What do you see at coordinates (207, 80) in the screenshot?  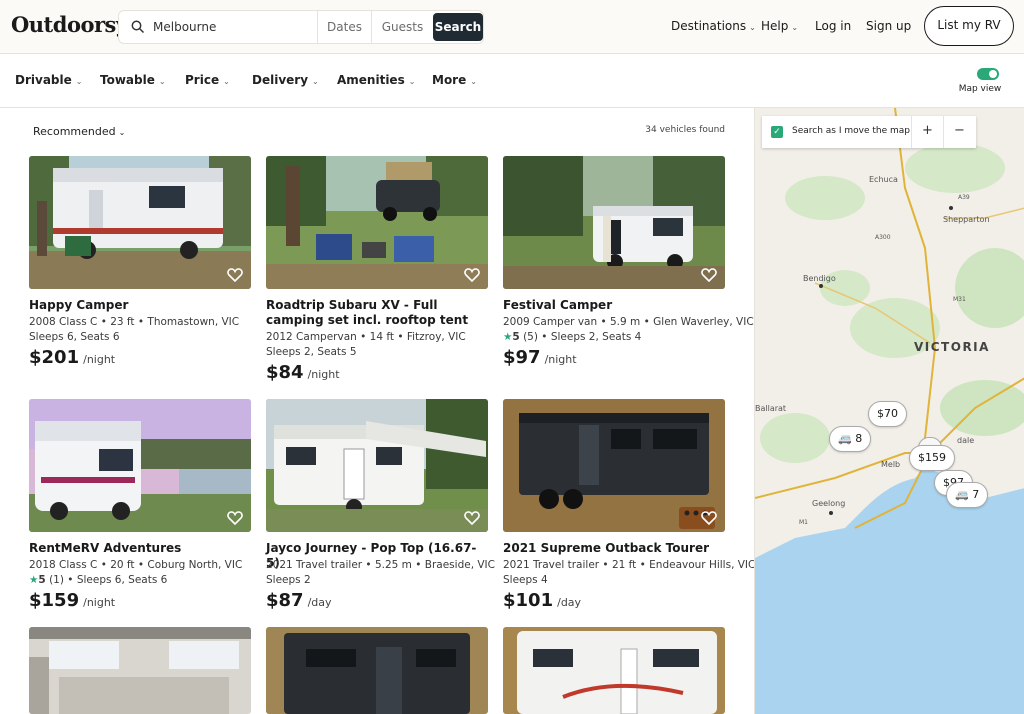 I see `filter-price: Price ⌄` at bounding box center [207, 80].